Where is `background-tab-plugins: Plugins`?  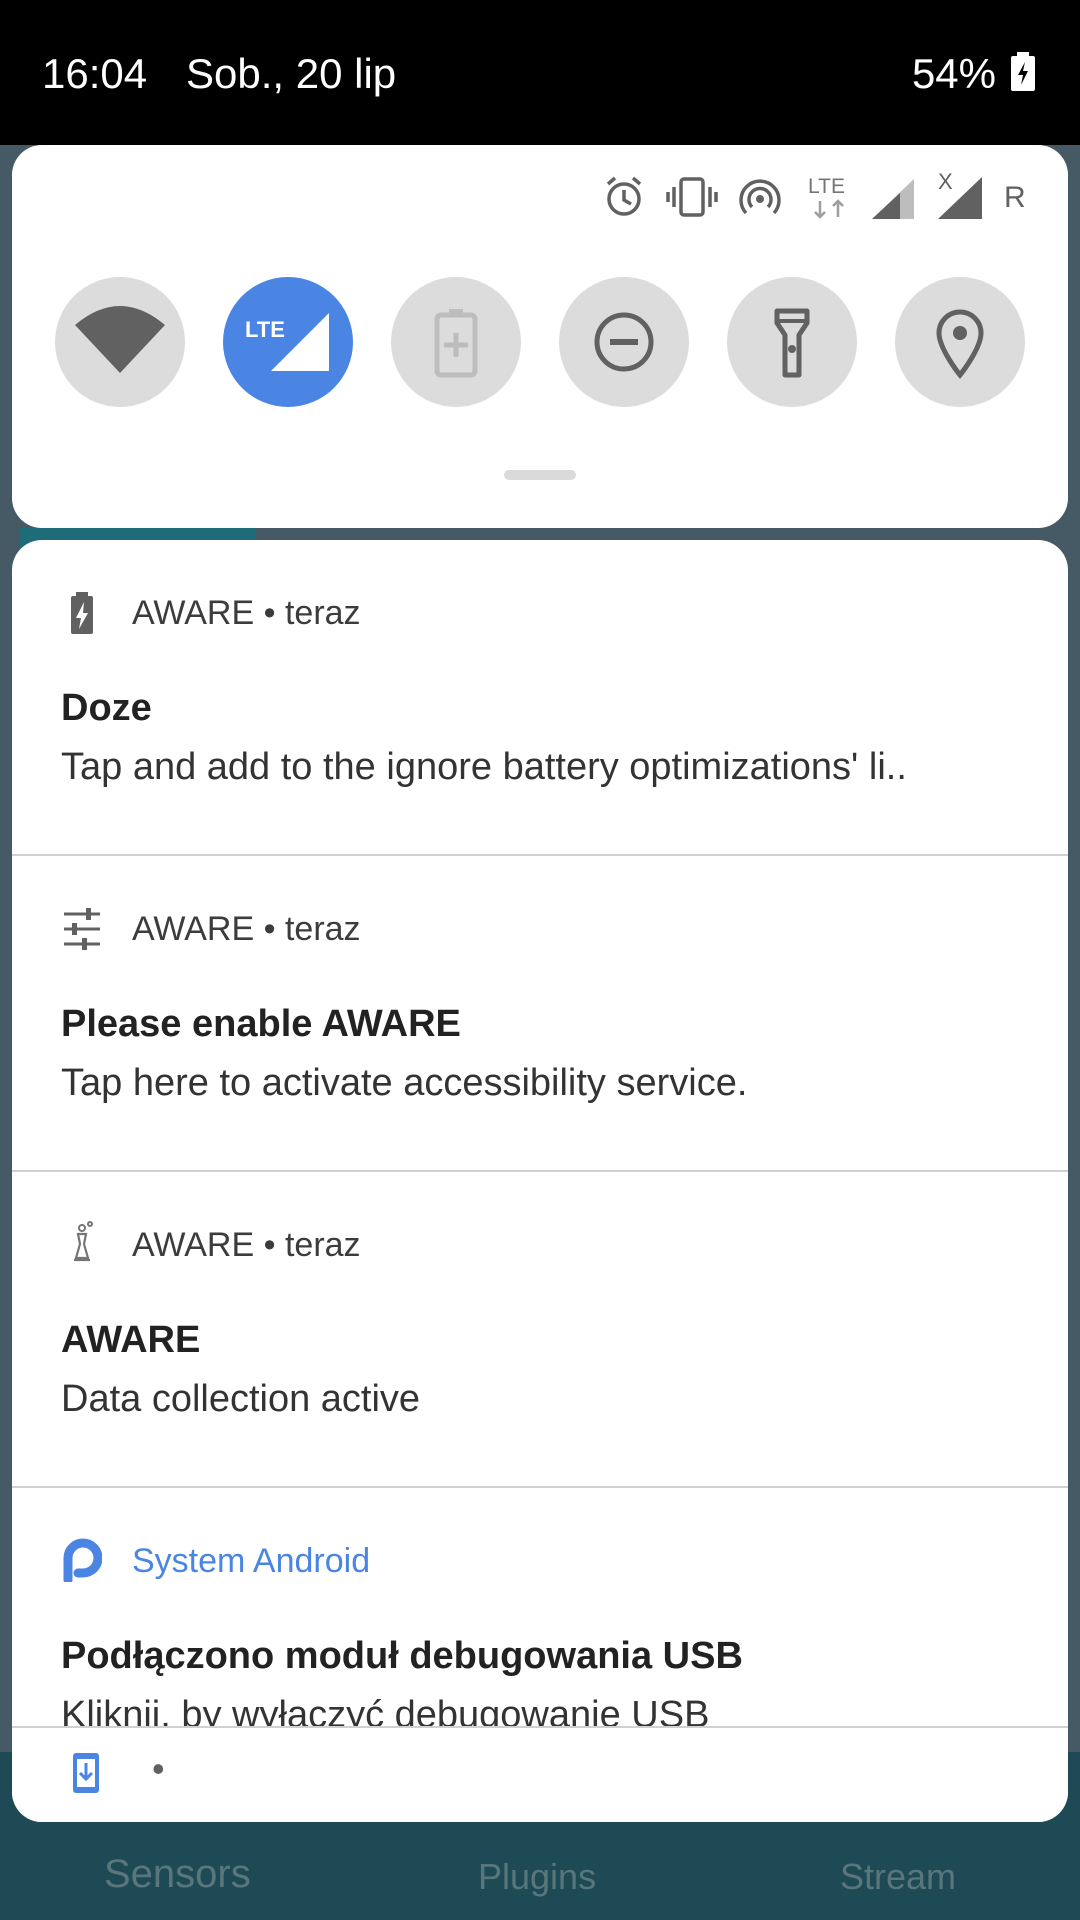 background-tab-plugins: Plugins is located at coordinates (537, 1876).